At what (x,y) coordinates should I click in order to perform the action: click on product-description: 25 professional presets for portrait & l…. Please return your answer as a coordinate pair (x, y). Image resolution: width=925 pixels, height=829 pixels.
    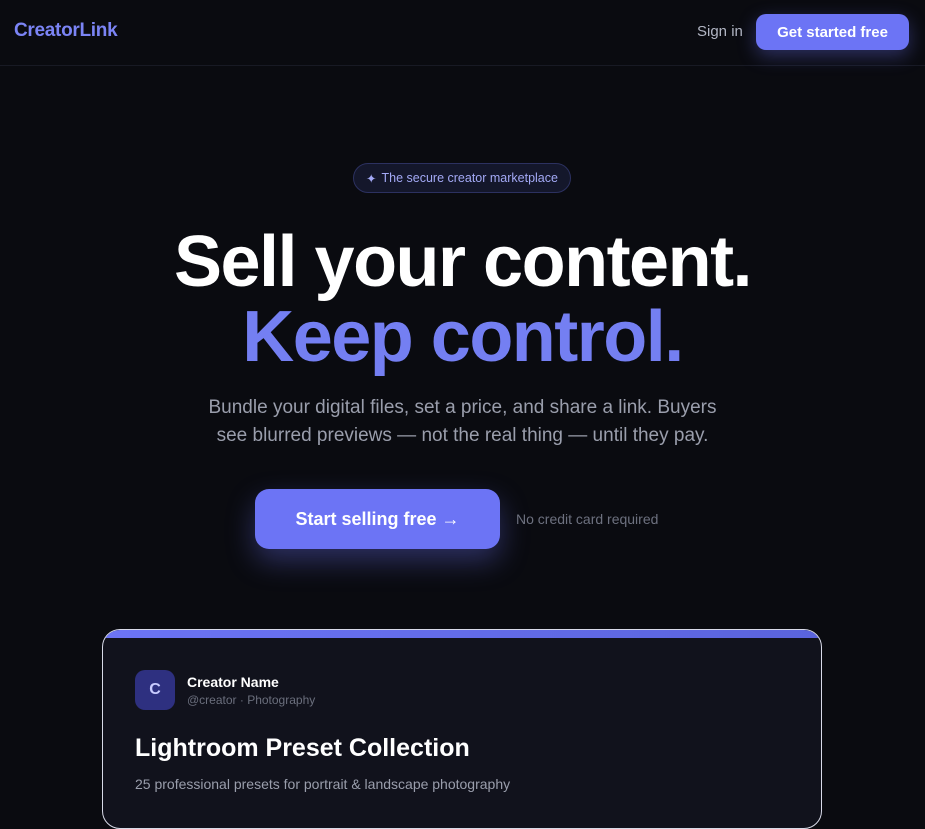
    Looking at the image, I should click on (323, 784).